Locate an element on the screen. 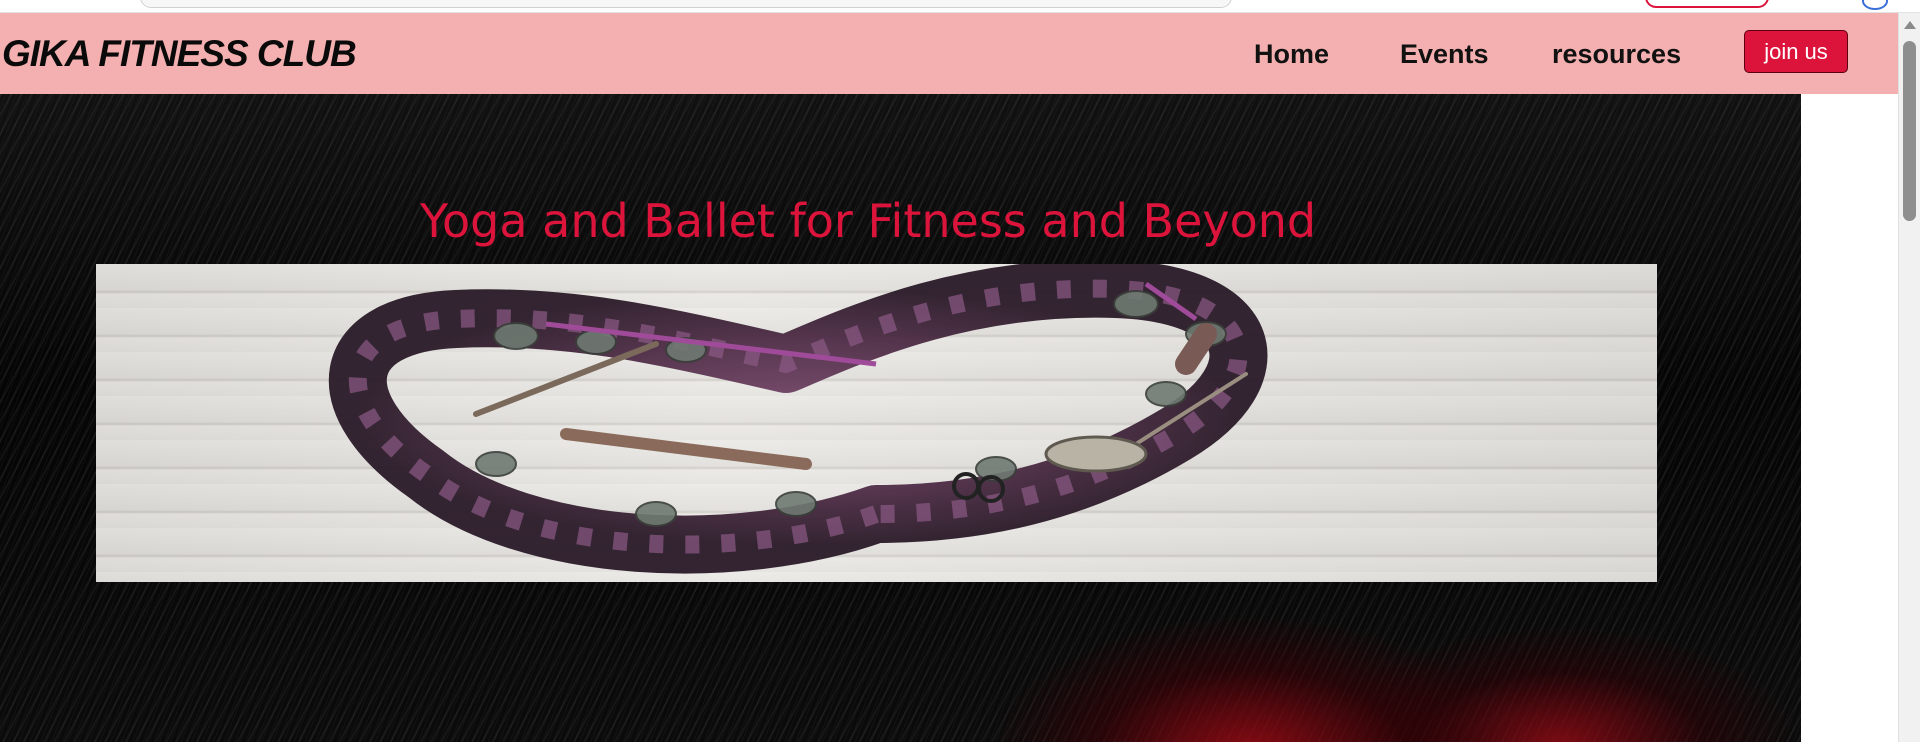 The width and height of the screenshot is (1920, 742). browser-profile-button is located at coordinates (1707, 4).